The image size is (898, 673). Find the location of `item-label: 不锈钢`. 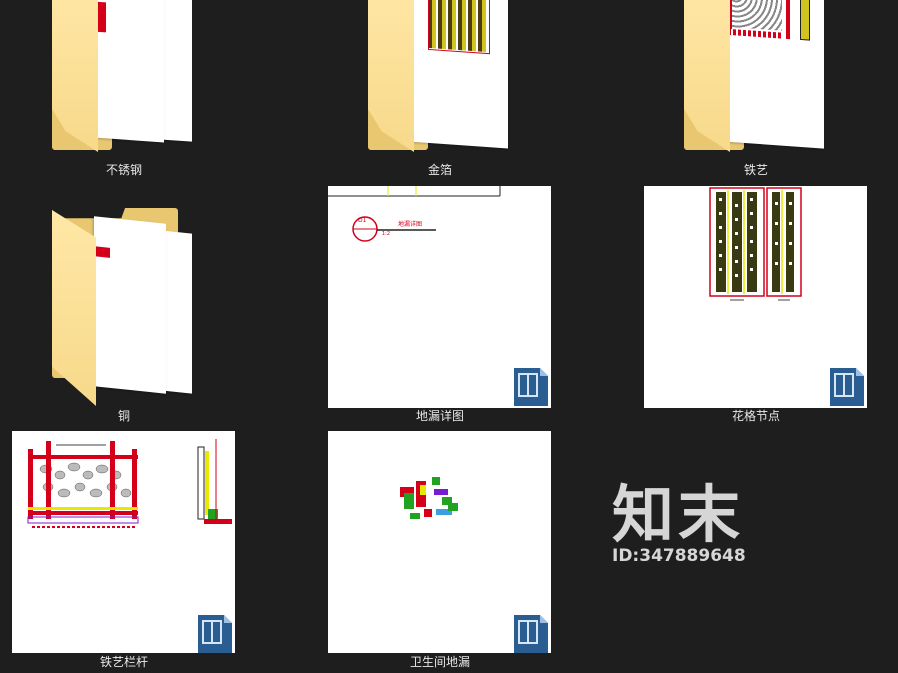

item-label: 不锈钢 is located at coordinates (123, 170).